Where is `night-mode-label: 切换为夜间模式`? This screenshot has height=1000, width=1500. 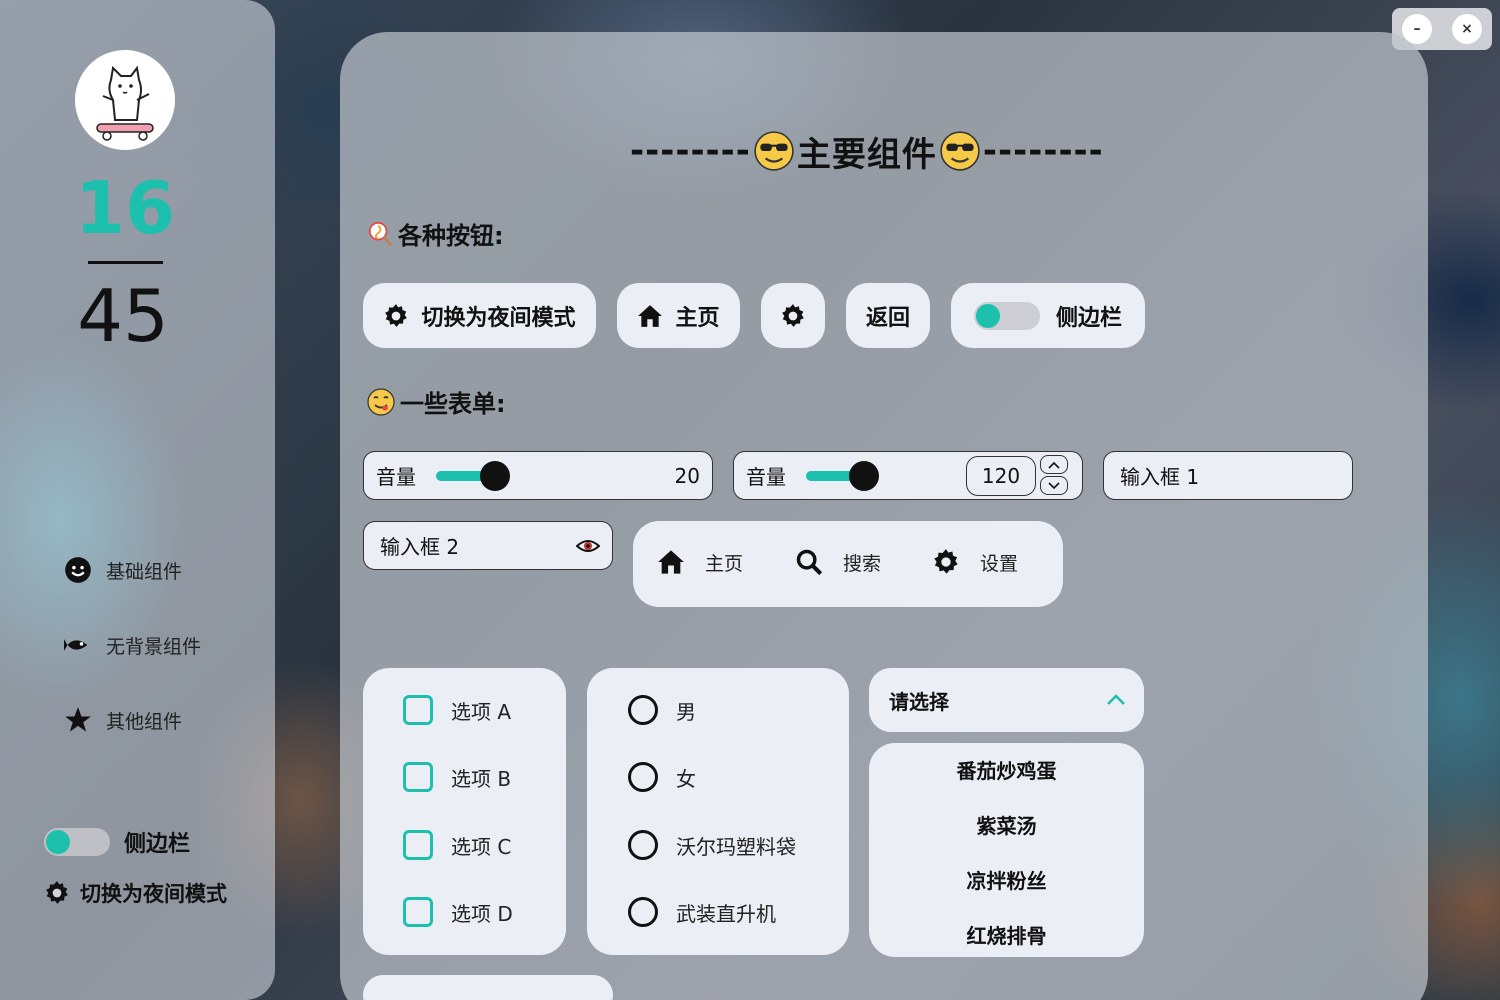
night-mode-label: 切换为夜间模式 is located at coordinates (153, 894).